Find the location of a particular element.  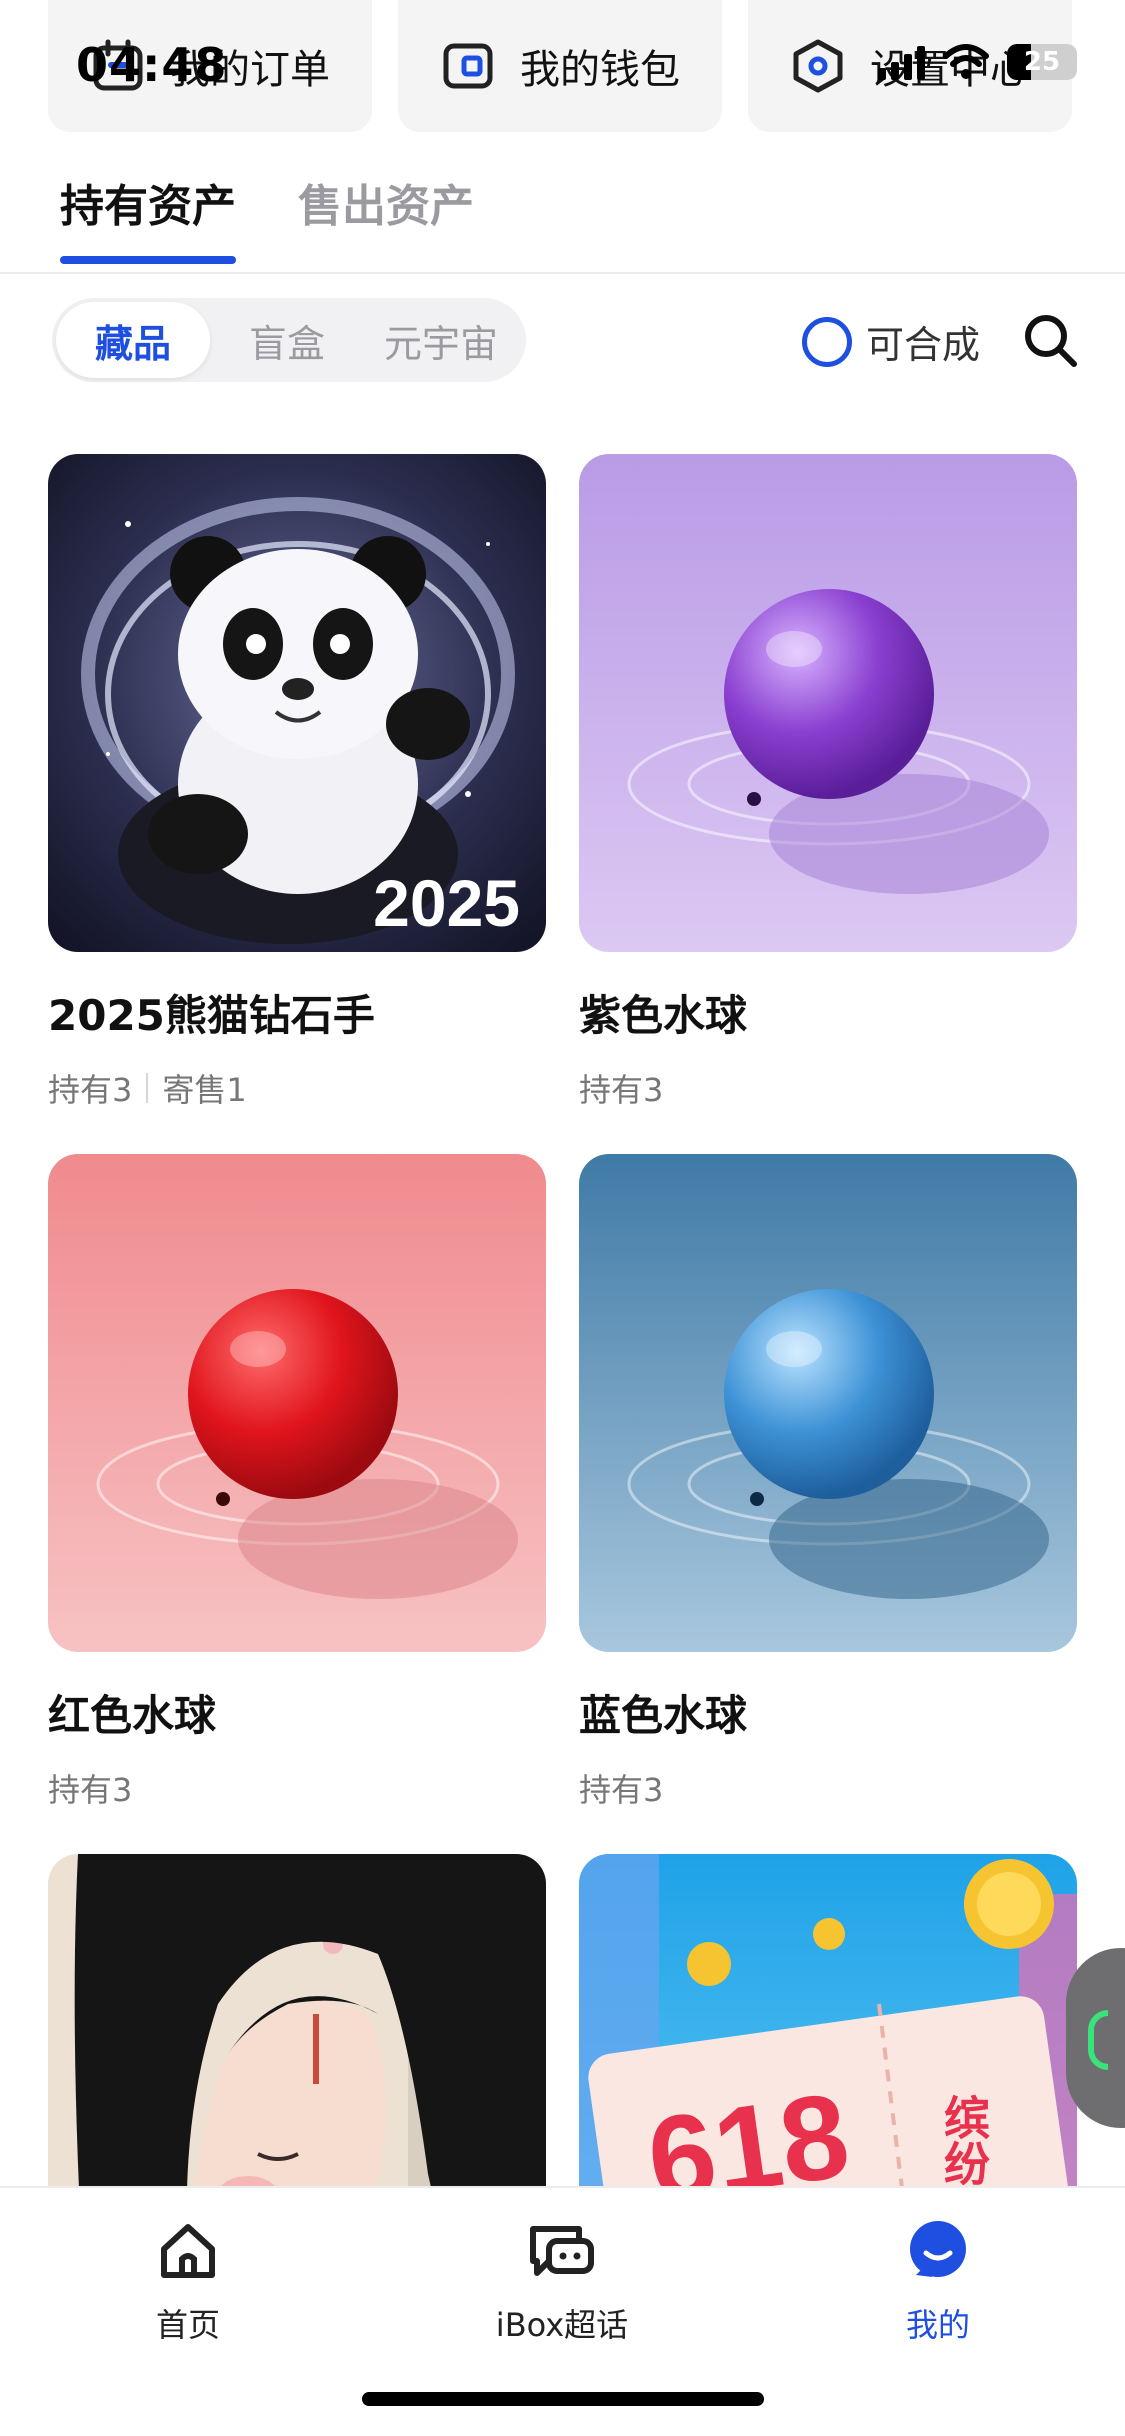

home-icon is located at coordinates (188, 2251).